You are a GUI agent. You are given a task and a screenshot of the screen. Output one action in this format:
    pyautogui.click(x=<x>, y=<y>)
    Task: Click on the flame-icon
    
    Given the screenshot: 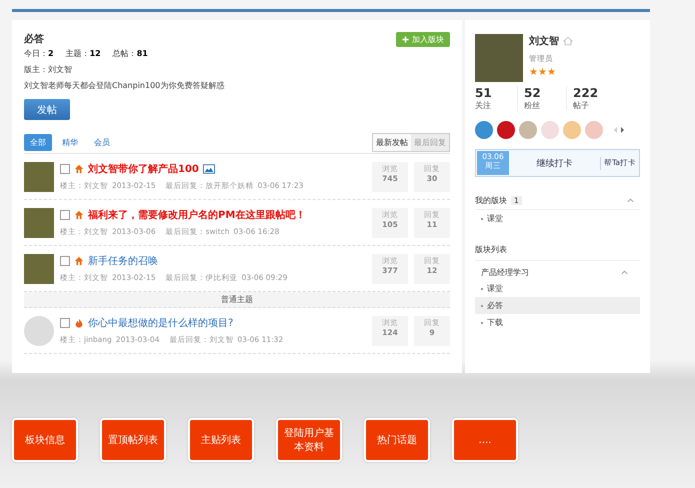 What is the action you would take?
    pyautogui.click(x=79, y=323)
    